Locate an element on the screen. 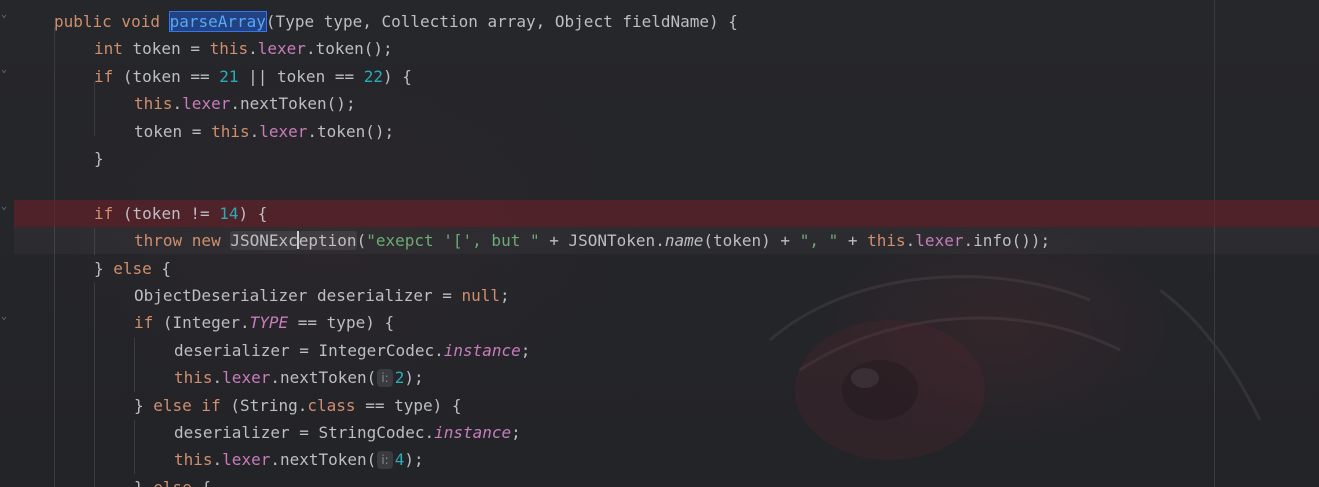 This screenshot has height=487, width=1319. code-line: this.lexer.nextToken(); is located at coordinates (666, 103).